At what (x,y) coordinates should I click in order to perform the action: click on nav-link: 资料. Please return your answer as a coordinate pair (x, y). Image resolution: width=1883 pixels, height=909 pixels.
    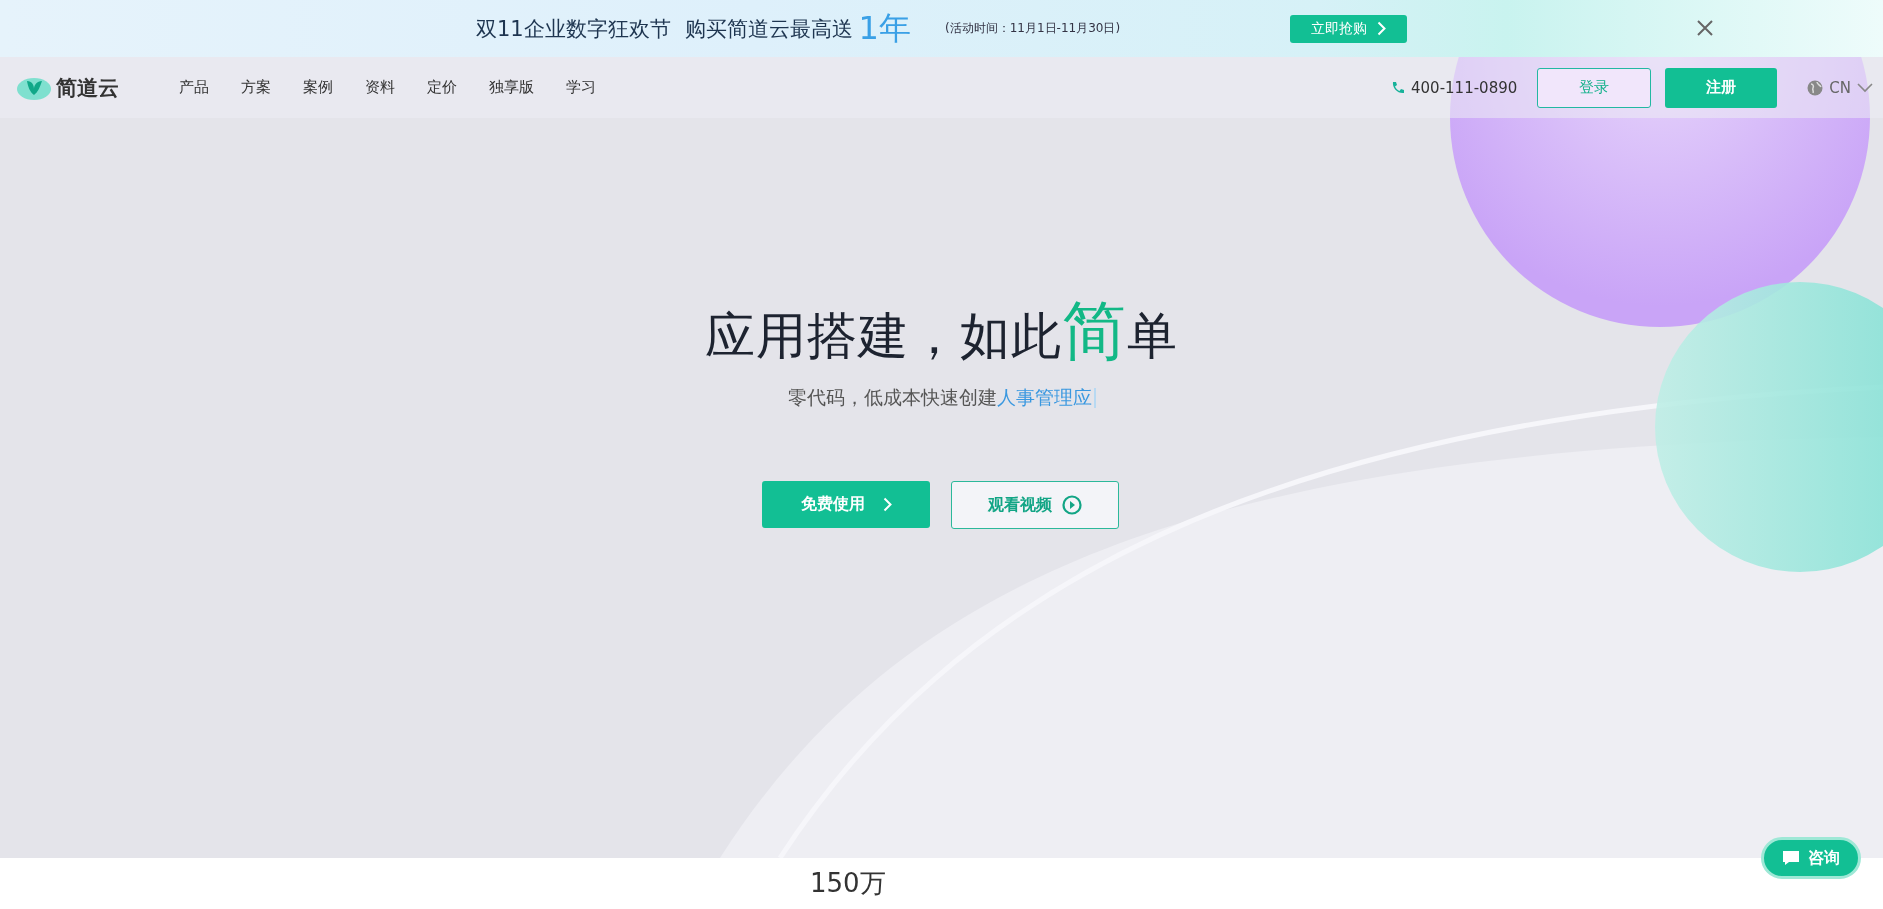
    Looking at the image, I should click on (380, 87).